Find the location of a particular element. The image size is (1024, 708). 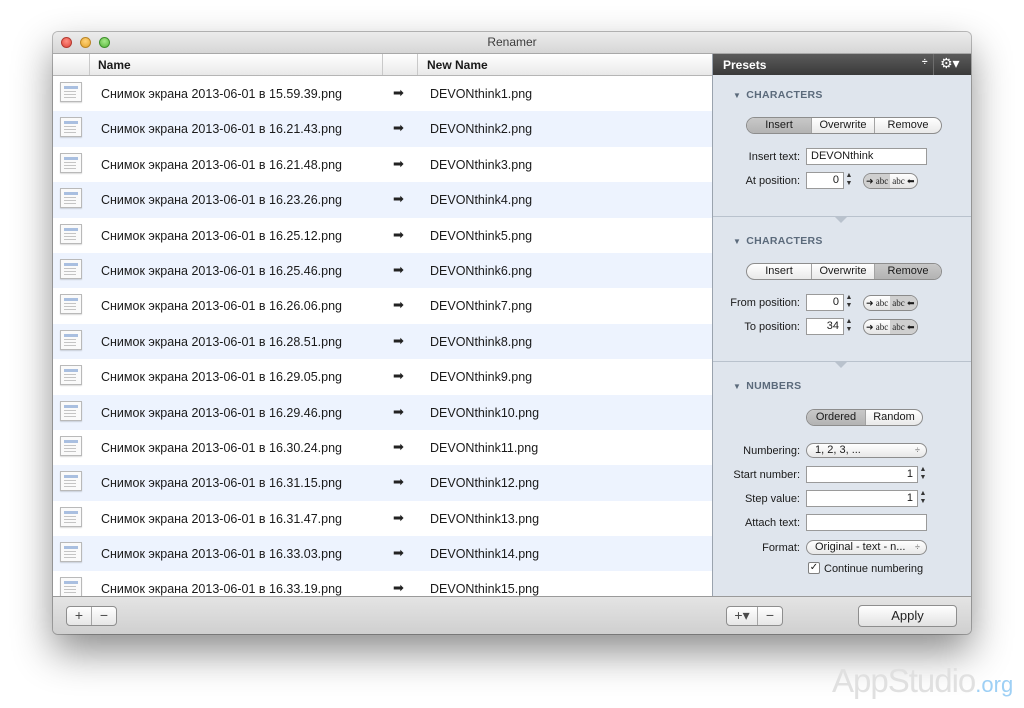

start-number-stepper: ▲ ▼ is located at coordinates (923, 474).